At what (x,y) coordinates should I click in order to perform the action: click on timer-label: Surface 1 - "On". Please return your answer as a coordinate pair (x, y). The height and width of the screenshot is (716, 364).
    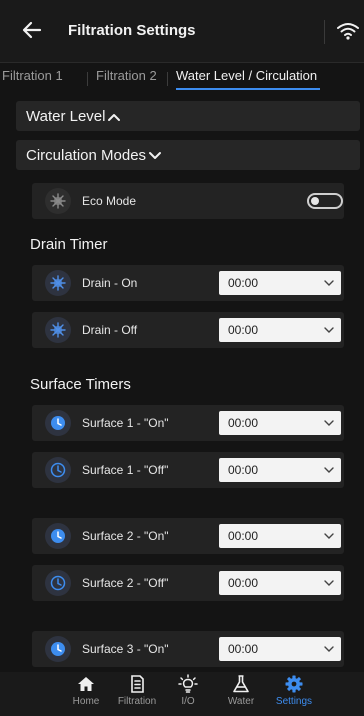
    Looking at the image, I should click on (125, 423).